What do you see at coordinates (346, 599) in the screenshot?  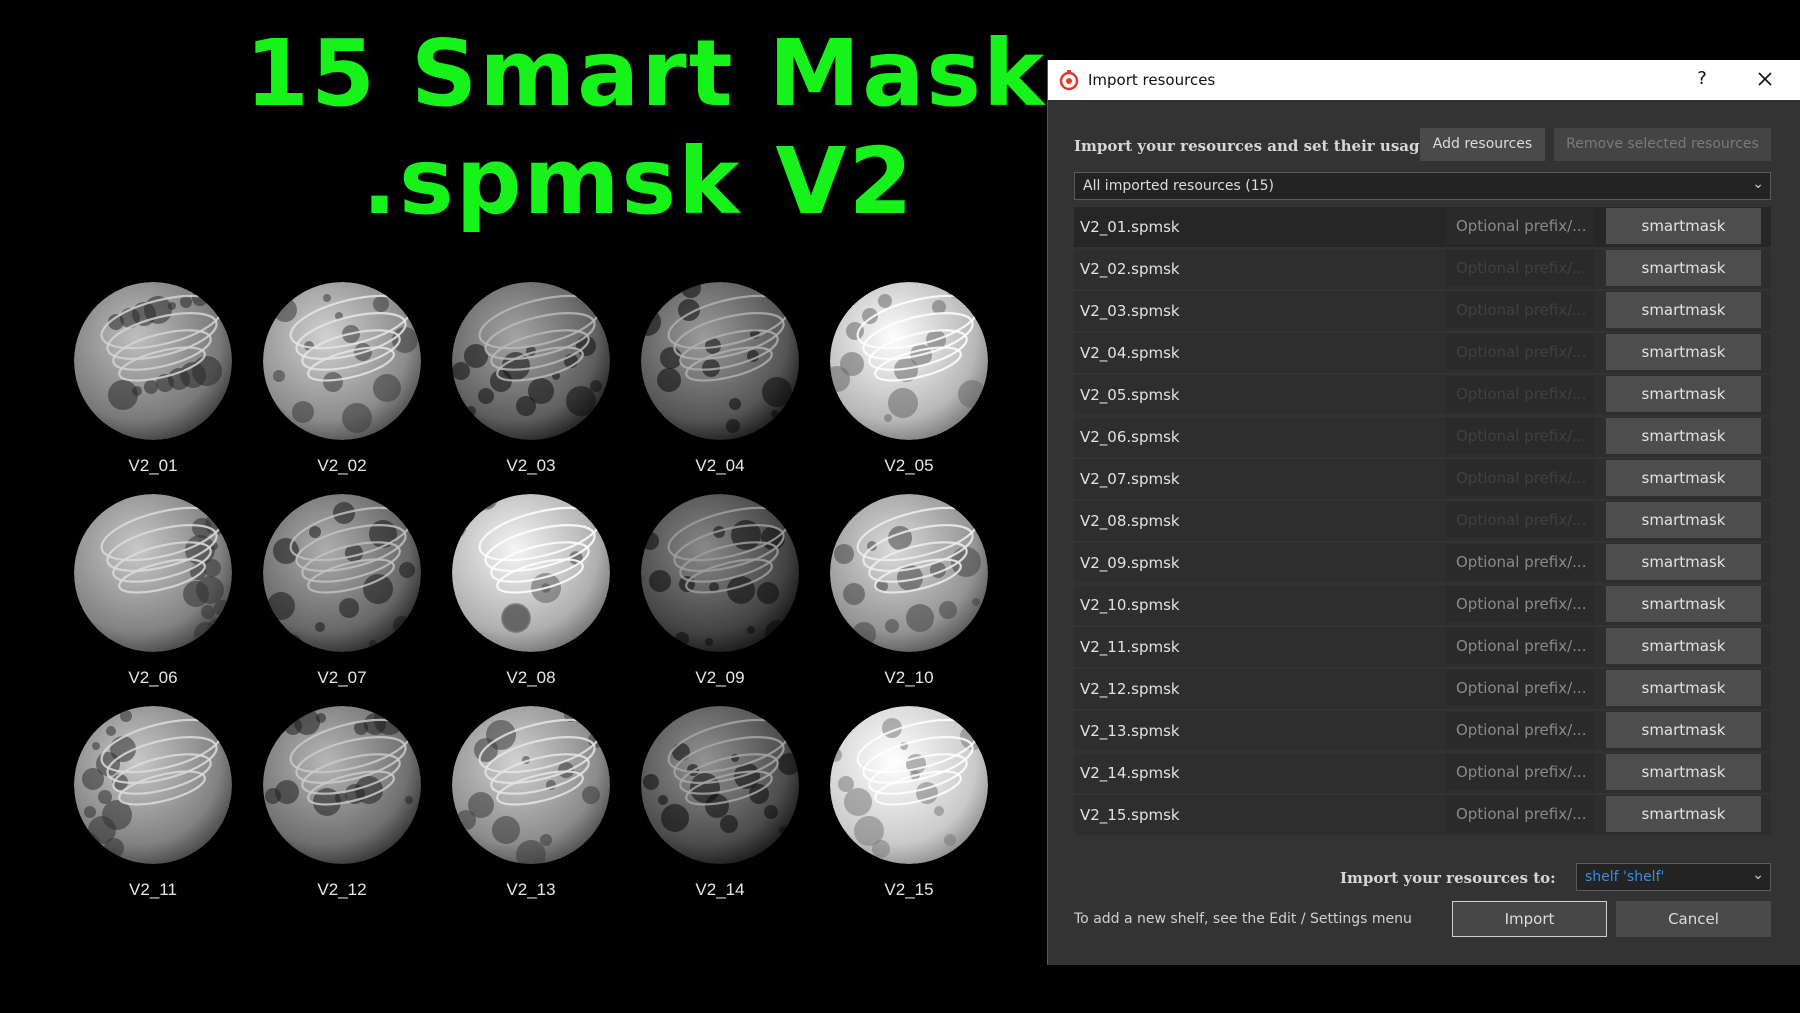 I see `mask-preview-item: V2_07` at bounding box center [346, 599].